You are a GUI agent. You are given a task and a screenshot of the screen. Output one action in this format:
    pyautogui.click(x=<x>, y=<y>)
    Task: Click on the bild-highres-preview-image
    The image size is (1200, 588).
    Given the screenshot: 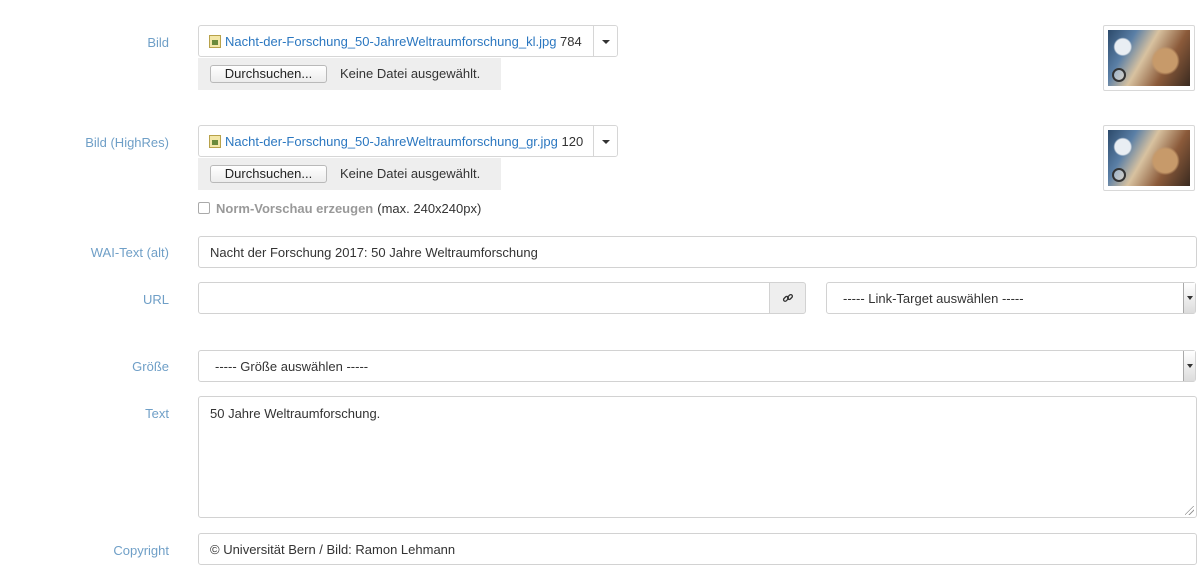 What is the action you would take?
    pyautogui.click(x=1149, y=158)
    